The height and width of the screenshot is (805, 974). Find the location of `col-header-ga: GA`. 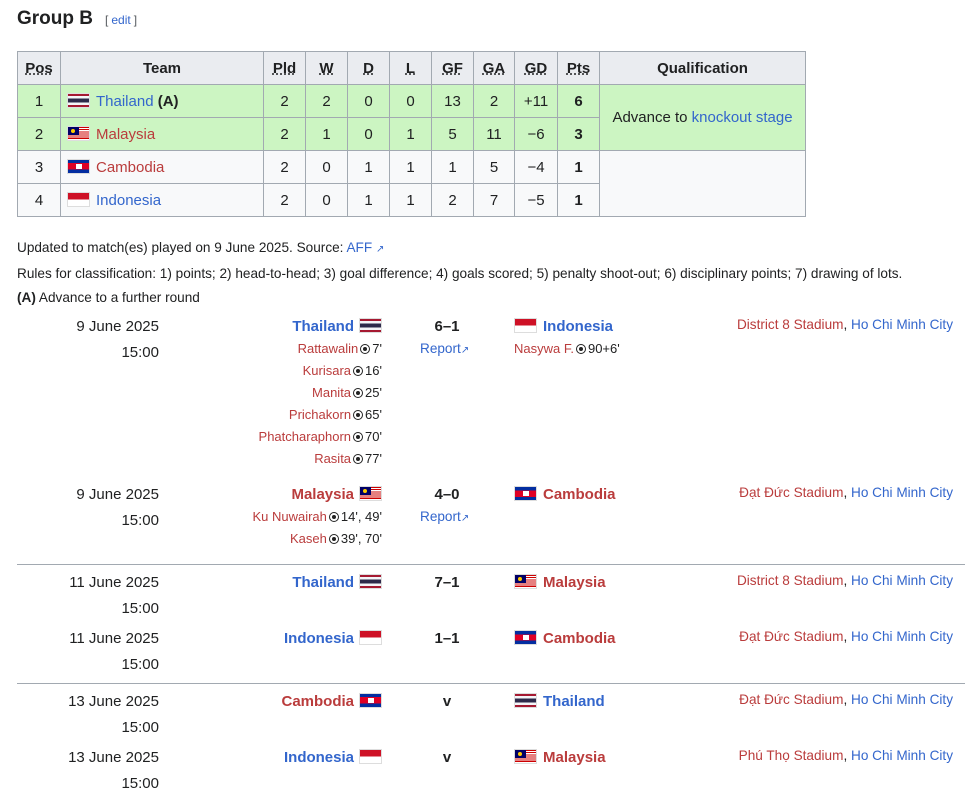

col-header-ga: GA is located at coordinates (494, 68).